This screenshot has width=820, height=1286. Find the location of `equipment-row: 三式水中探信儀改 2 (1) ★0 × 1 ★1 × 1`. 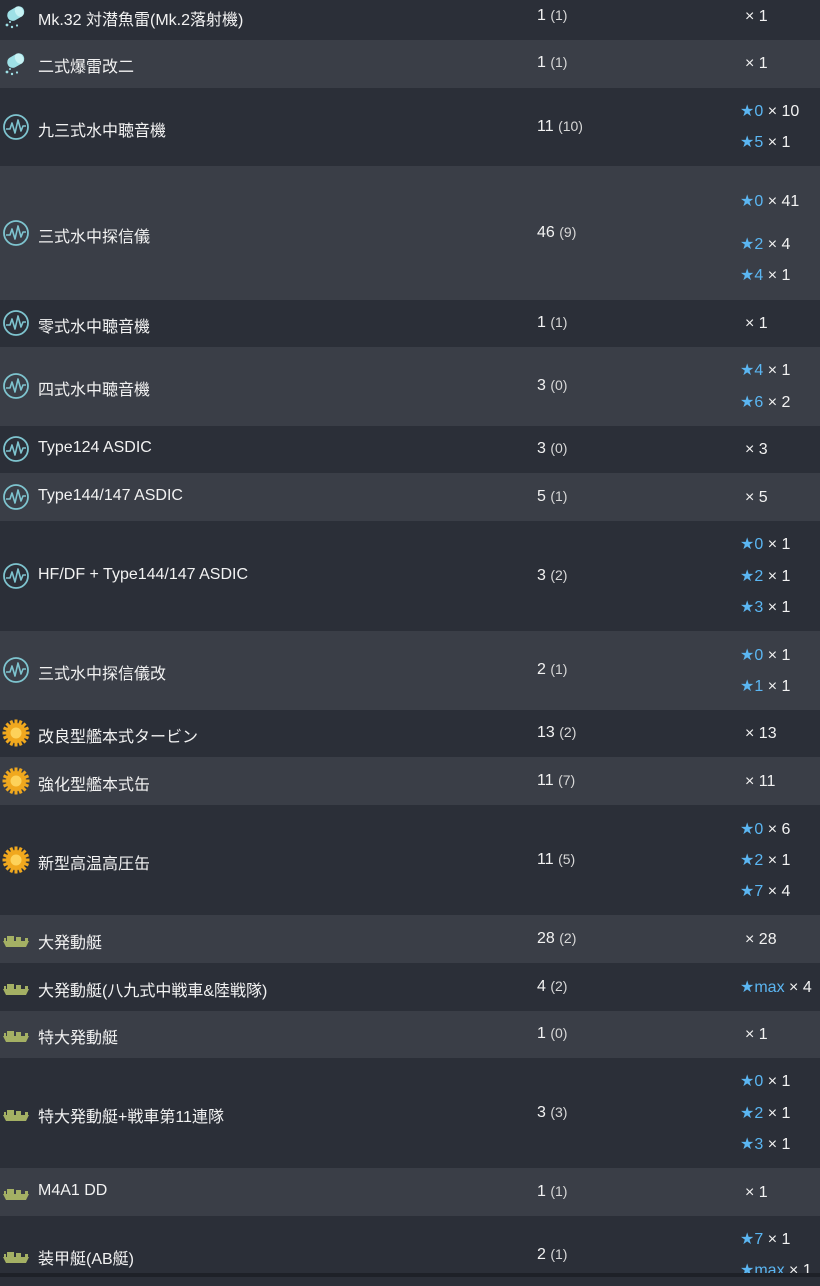

equipment-row: 三式水中探信儀改 2 (1) ★0 × 1 ★1 × 1 is located at coordinates (410, 670).